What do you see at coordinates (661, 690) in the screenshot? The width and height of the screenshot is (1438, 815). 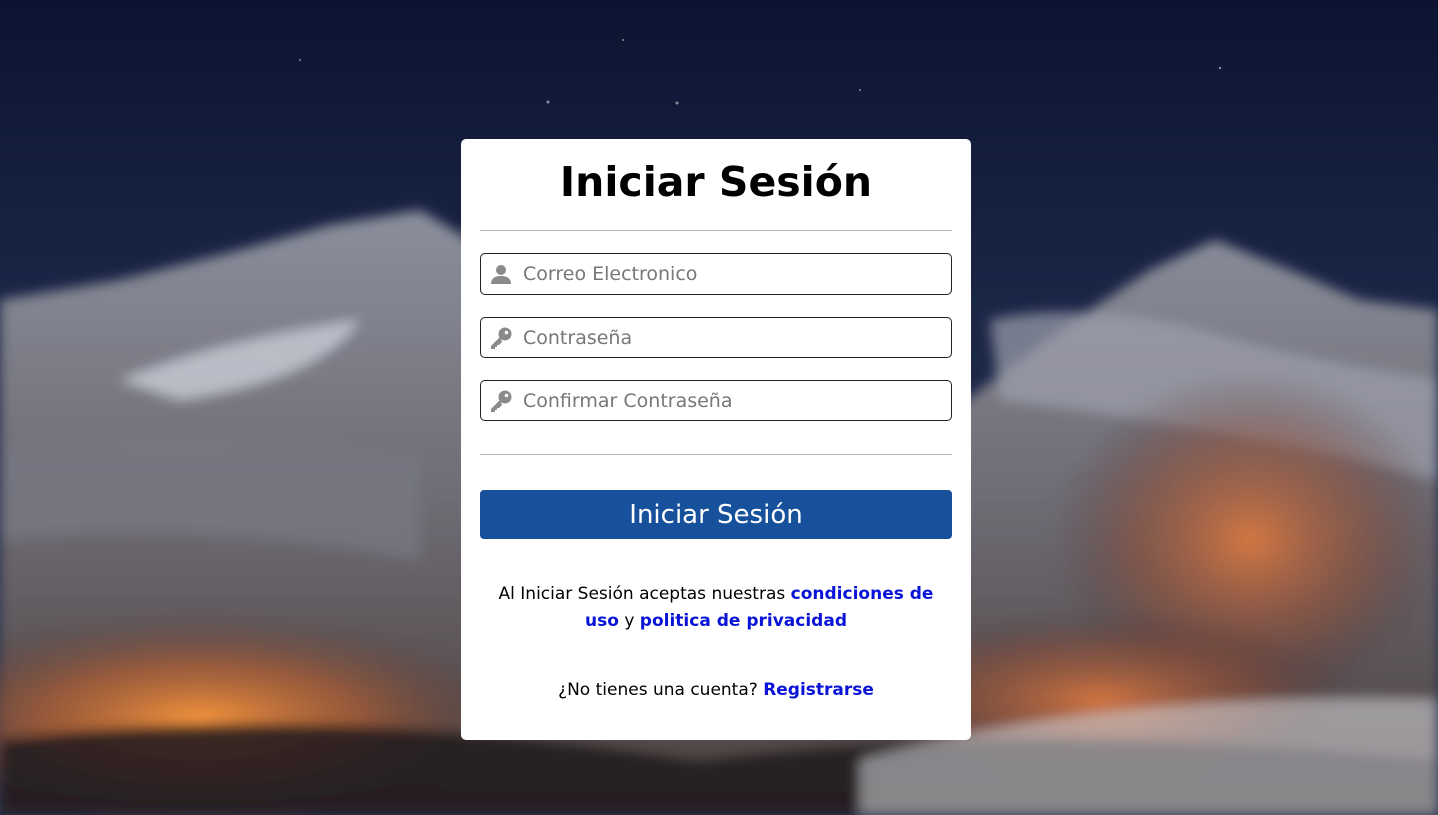 I see `register-question: ¿No tienes una cuenta?` at bounding box center [661, 690].